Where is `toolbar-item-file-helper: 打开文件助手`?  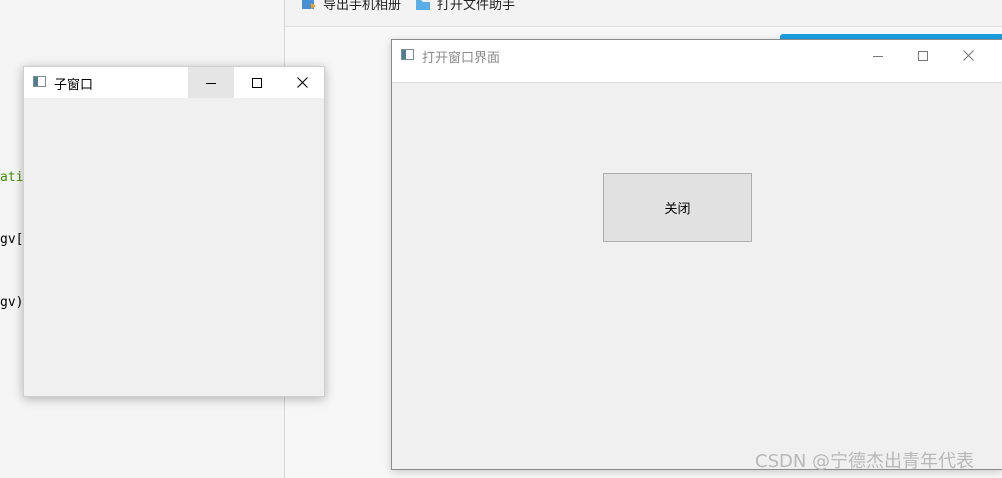 toolbar-item-file-helper: 打开文件助手 is located at coordinates (465, 6).